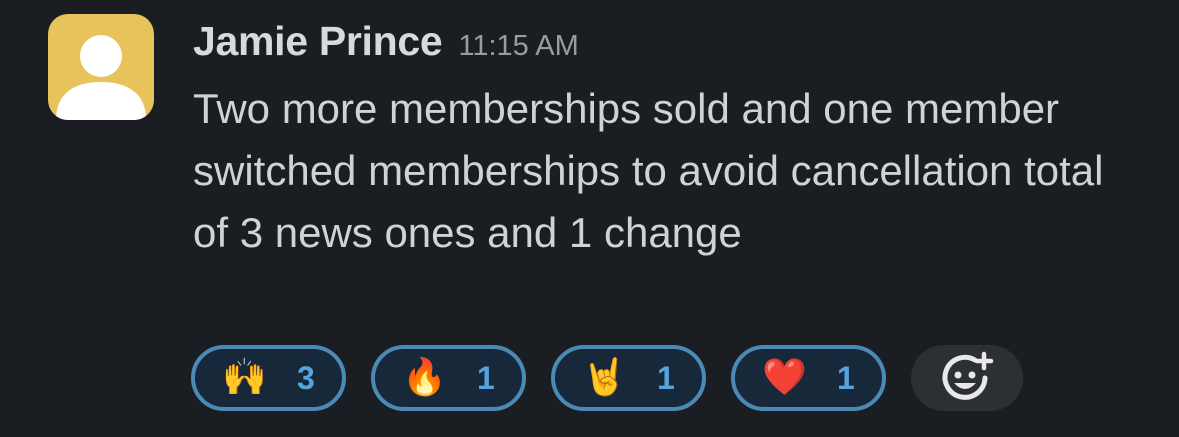 This screenshot has width=1179, height=437. What do you see at coordinates (518, 46) in the screenshot?
I see `message-timestamp: 11:15 AM` at bounding box center [518, 46].